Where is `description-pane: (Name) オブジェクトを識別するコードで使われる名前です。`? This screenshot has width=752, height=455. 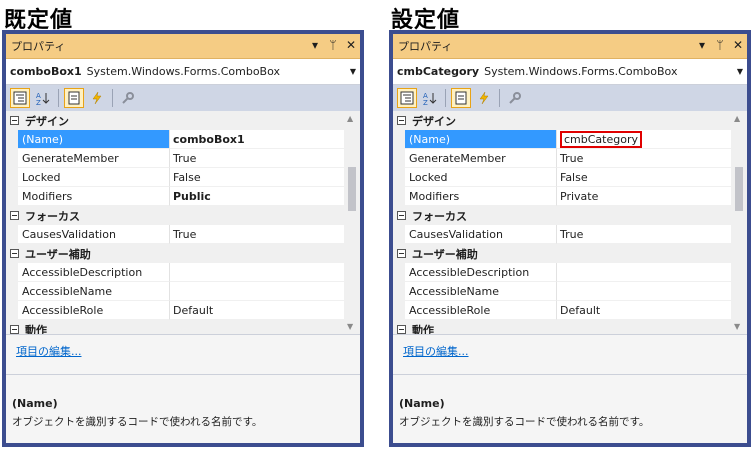
description-pane: (Name) オブジェクトを識別するコードで使われる名前です。 is located at coordinates (570, 408).